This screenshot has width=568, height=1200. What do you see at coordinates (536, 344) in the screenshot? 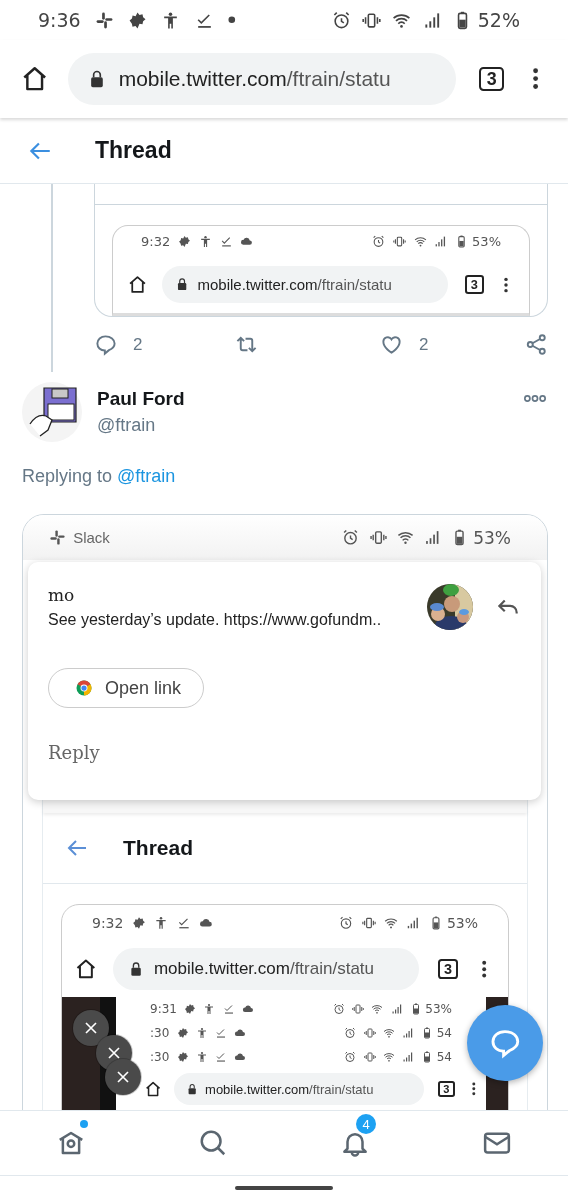
I see `share-icon` at bounding box center [536, 344].